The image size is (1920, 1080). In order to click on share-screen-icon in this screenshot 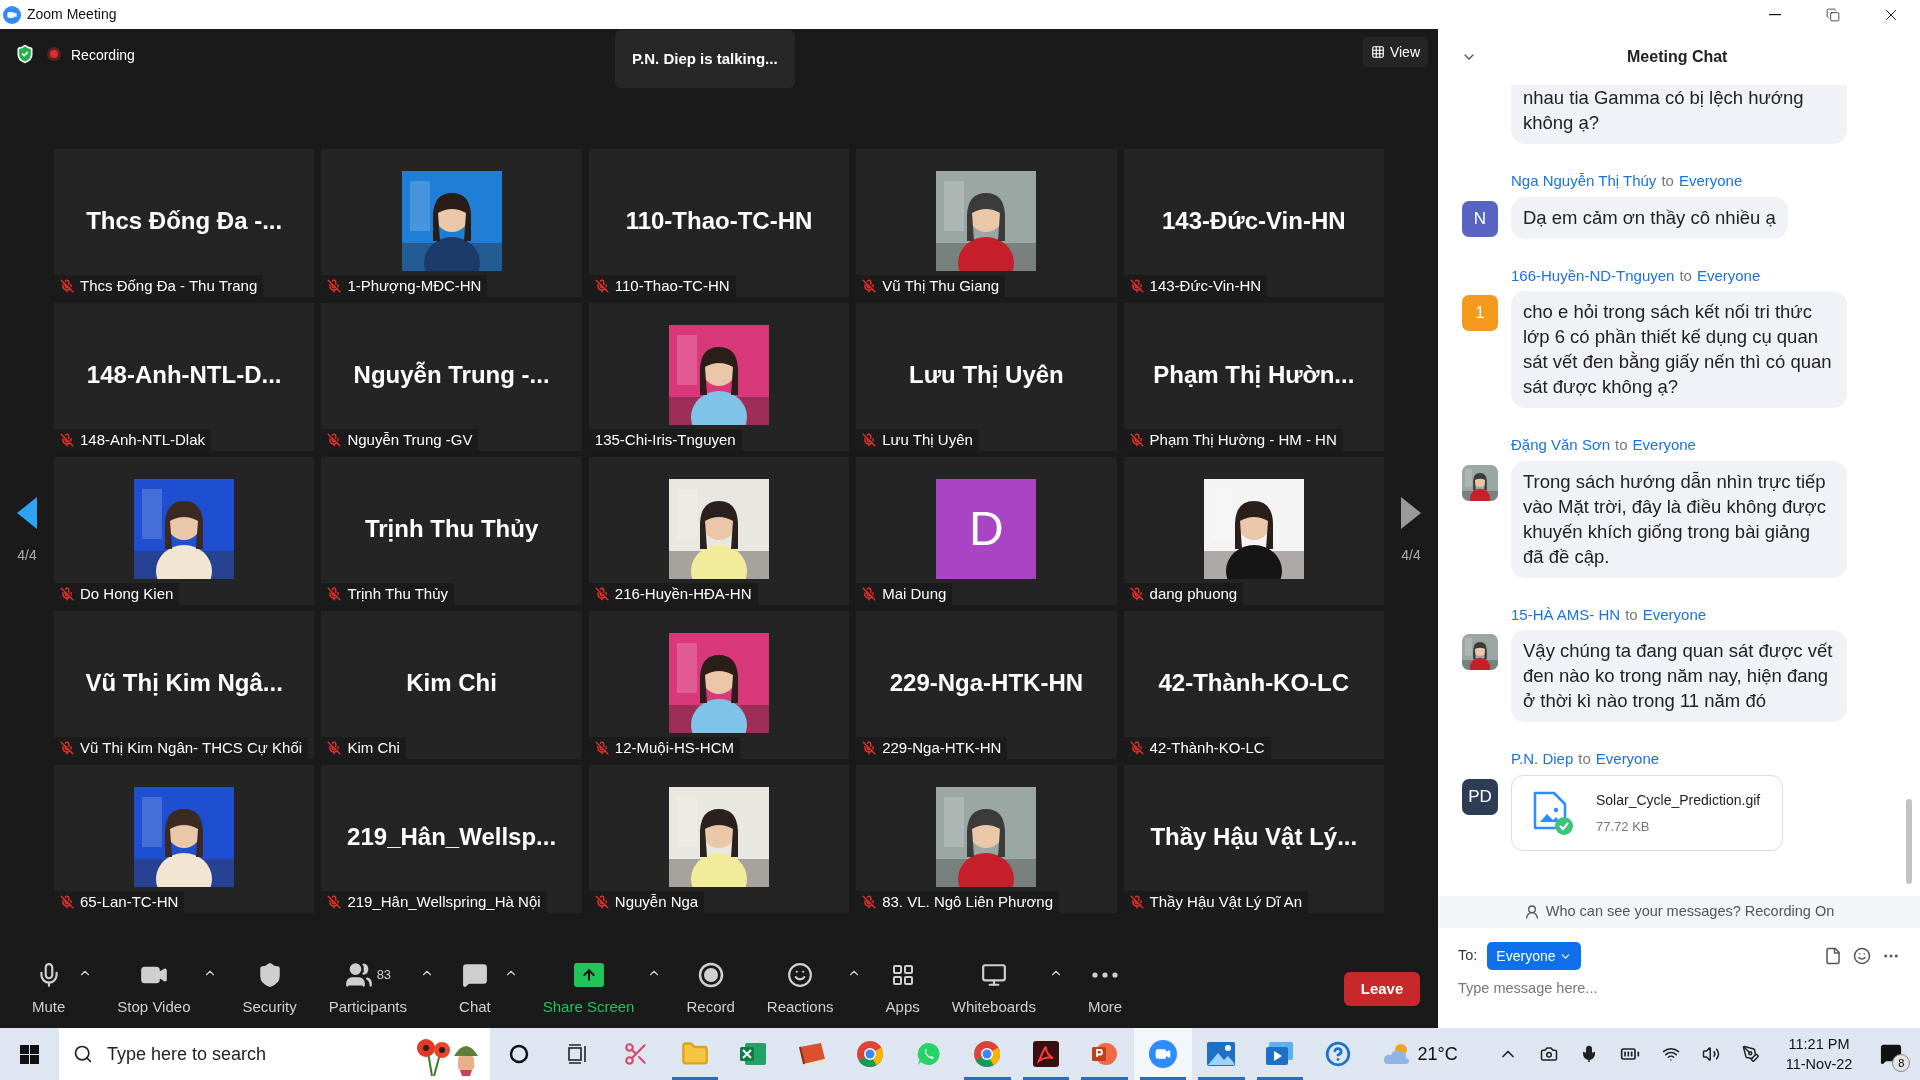, I will do `click(588, 974)`.